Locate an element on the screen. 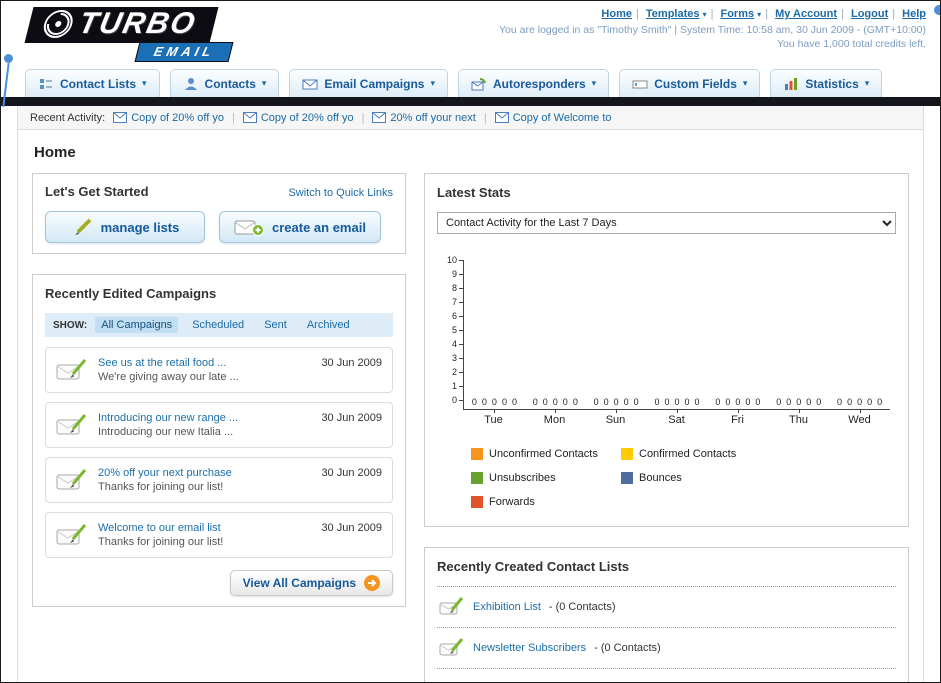  x-axis-label: Thu is located at coordinates (798, 417).